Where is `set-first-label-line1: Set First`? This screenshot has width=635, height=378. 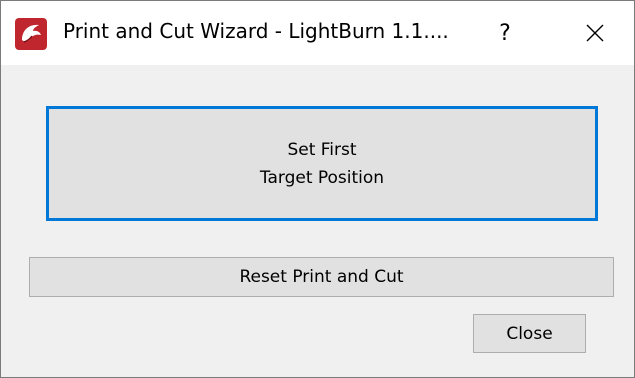
set-first-label-line1: Set First is located at coordinates (322, 149).